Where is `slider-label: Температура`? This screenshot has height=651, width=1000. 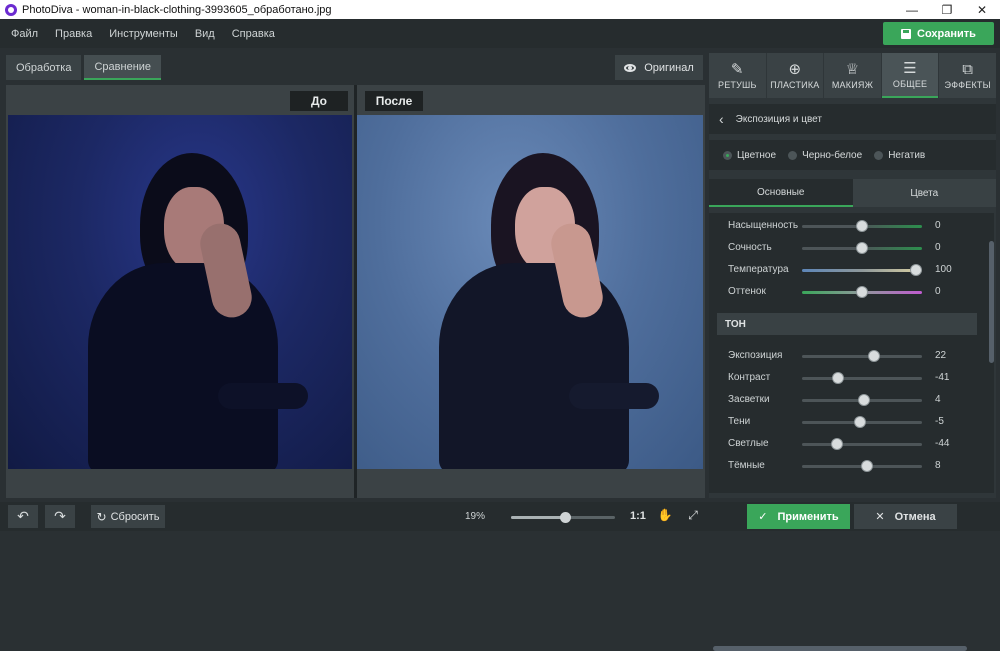
slider-label: Температура is located at coordinates (758, 269).